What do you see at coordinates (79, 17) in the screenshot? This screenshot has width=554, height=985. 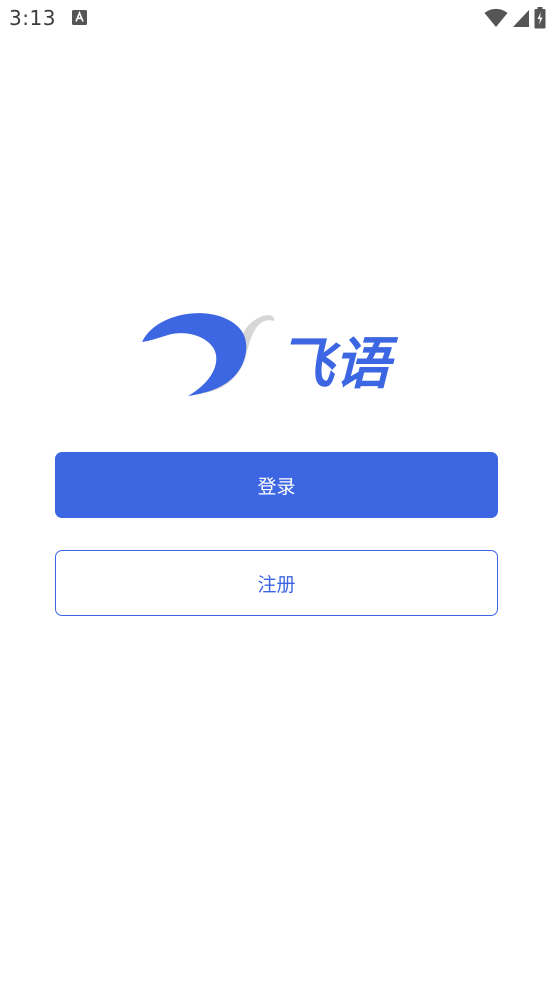 I see `a-notification-icon` at bounding box center [79, 17].